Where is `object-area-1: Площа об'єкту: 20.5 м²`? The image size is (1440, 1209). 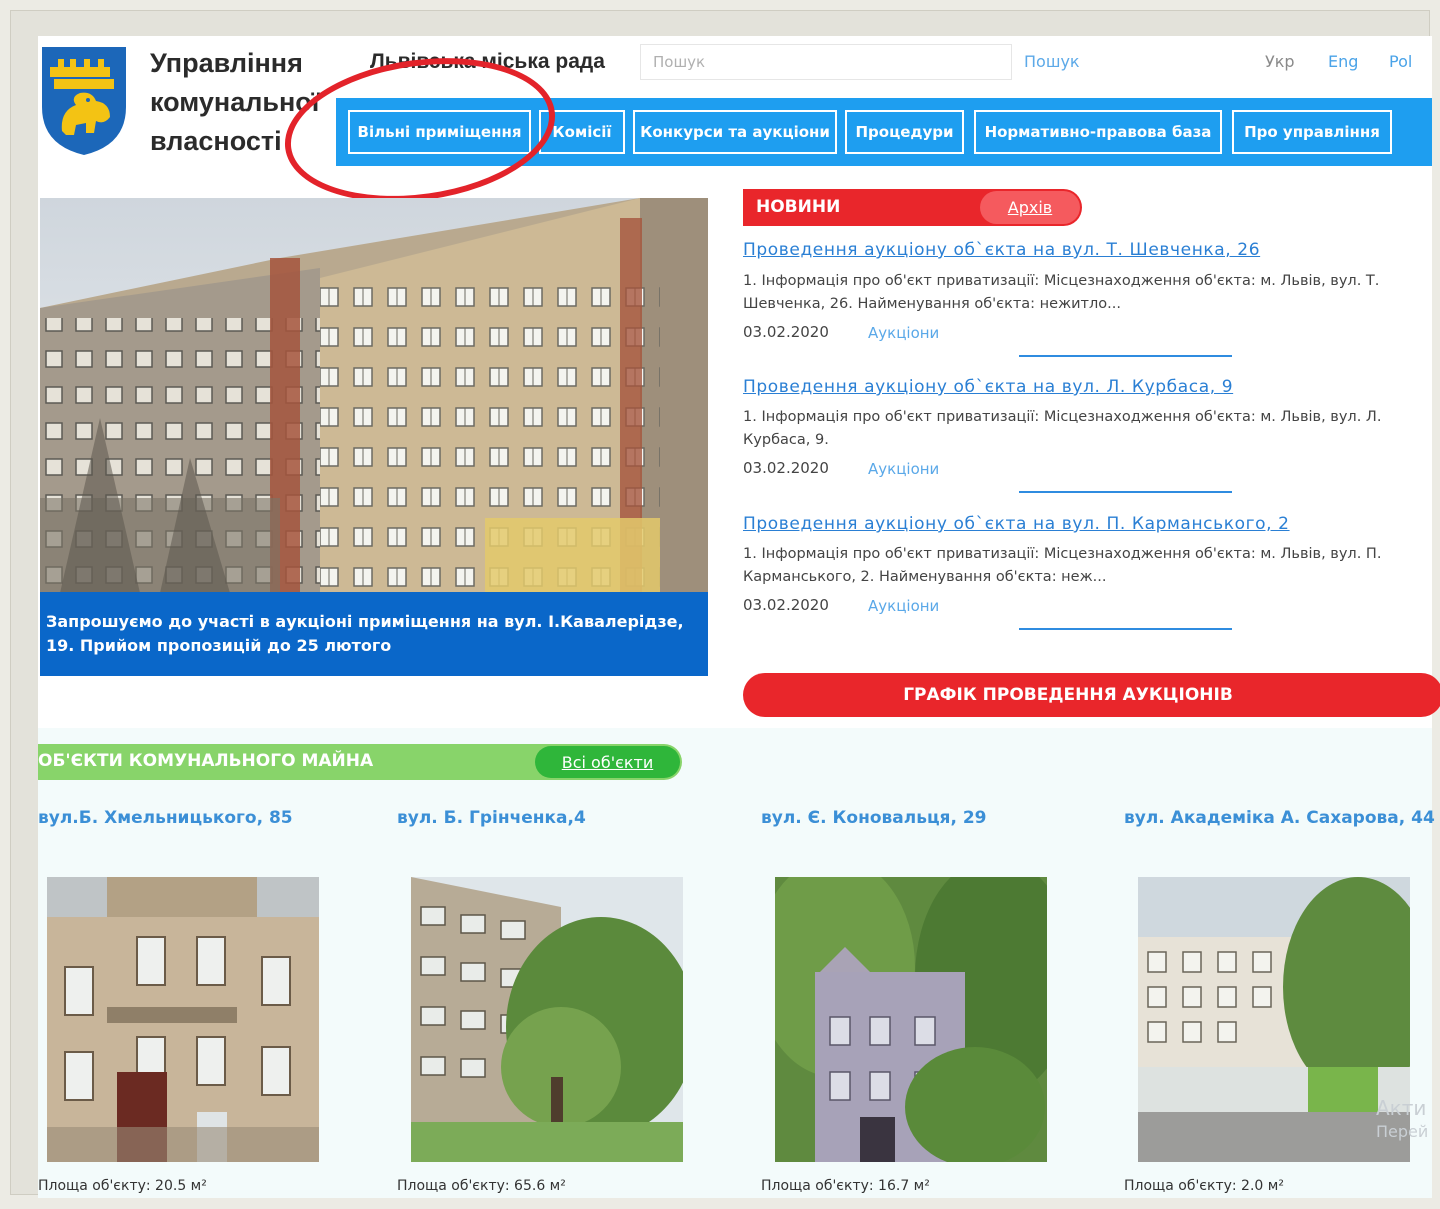
object-area-1: Площа об'єкту: 20.5 м² is located at coordinates (122, 1186).